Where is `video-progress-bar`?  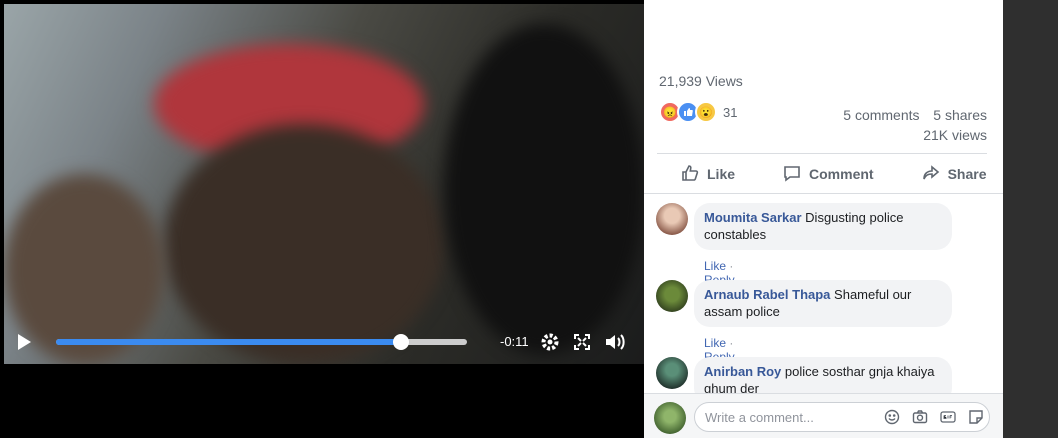
video-progress-bar is located at coordinates (261, 342).